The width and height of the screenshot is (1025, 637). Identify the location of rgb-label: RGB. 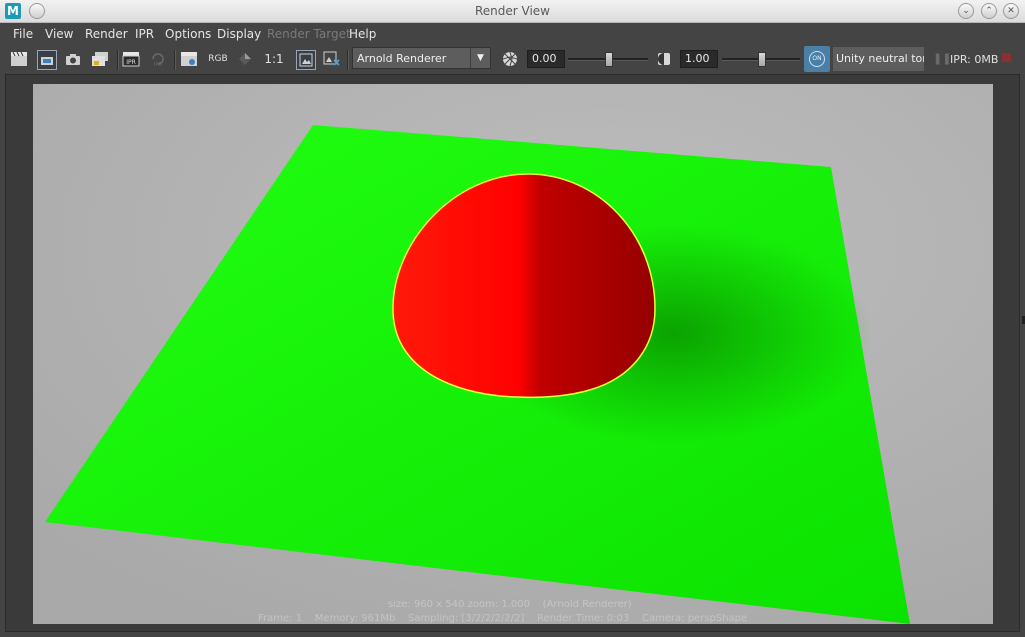
(218, 59).